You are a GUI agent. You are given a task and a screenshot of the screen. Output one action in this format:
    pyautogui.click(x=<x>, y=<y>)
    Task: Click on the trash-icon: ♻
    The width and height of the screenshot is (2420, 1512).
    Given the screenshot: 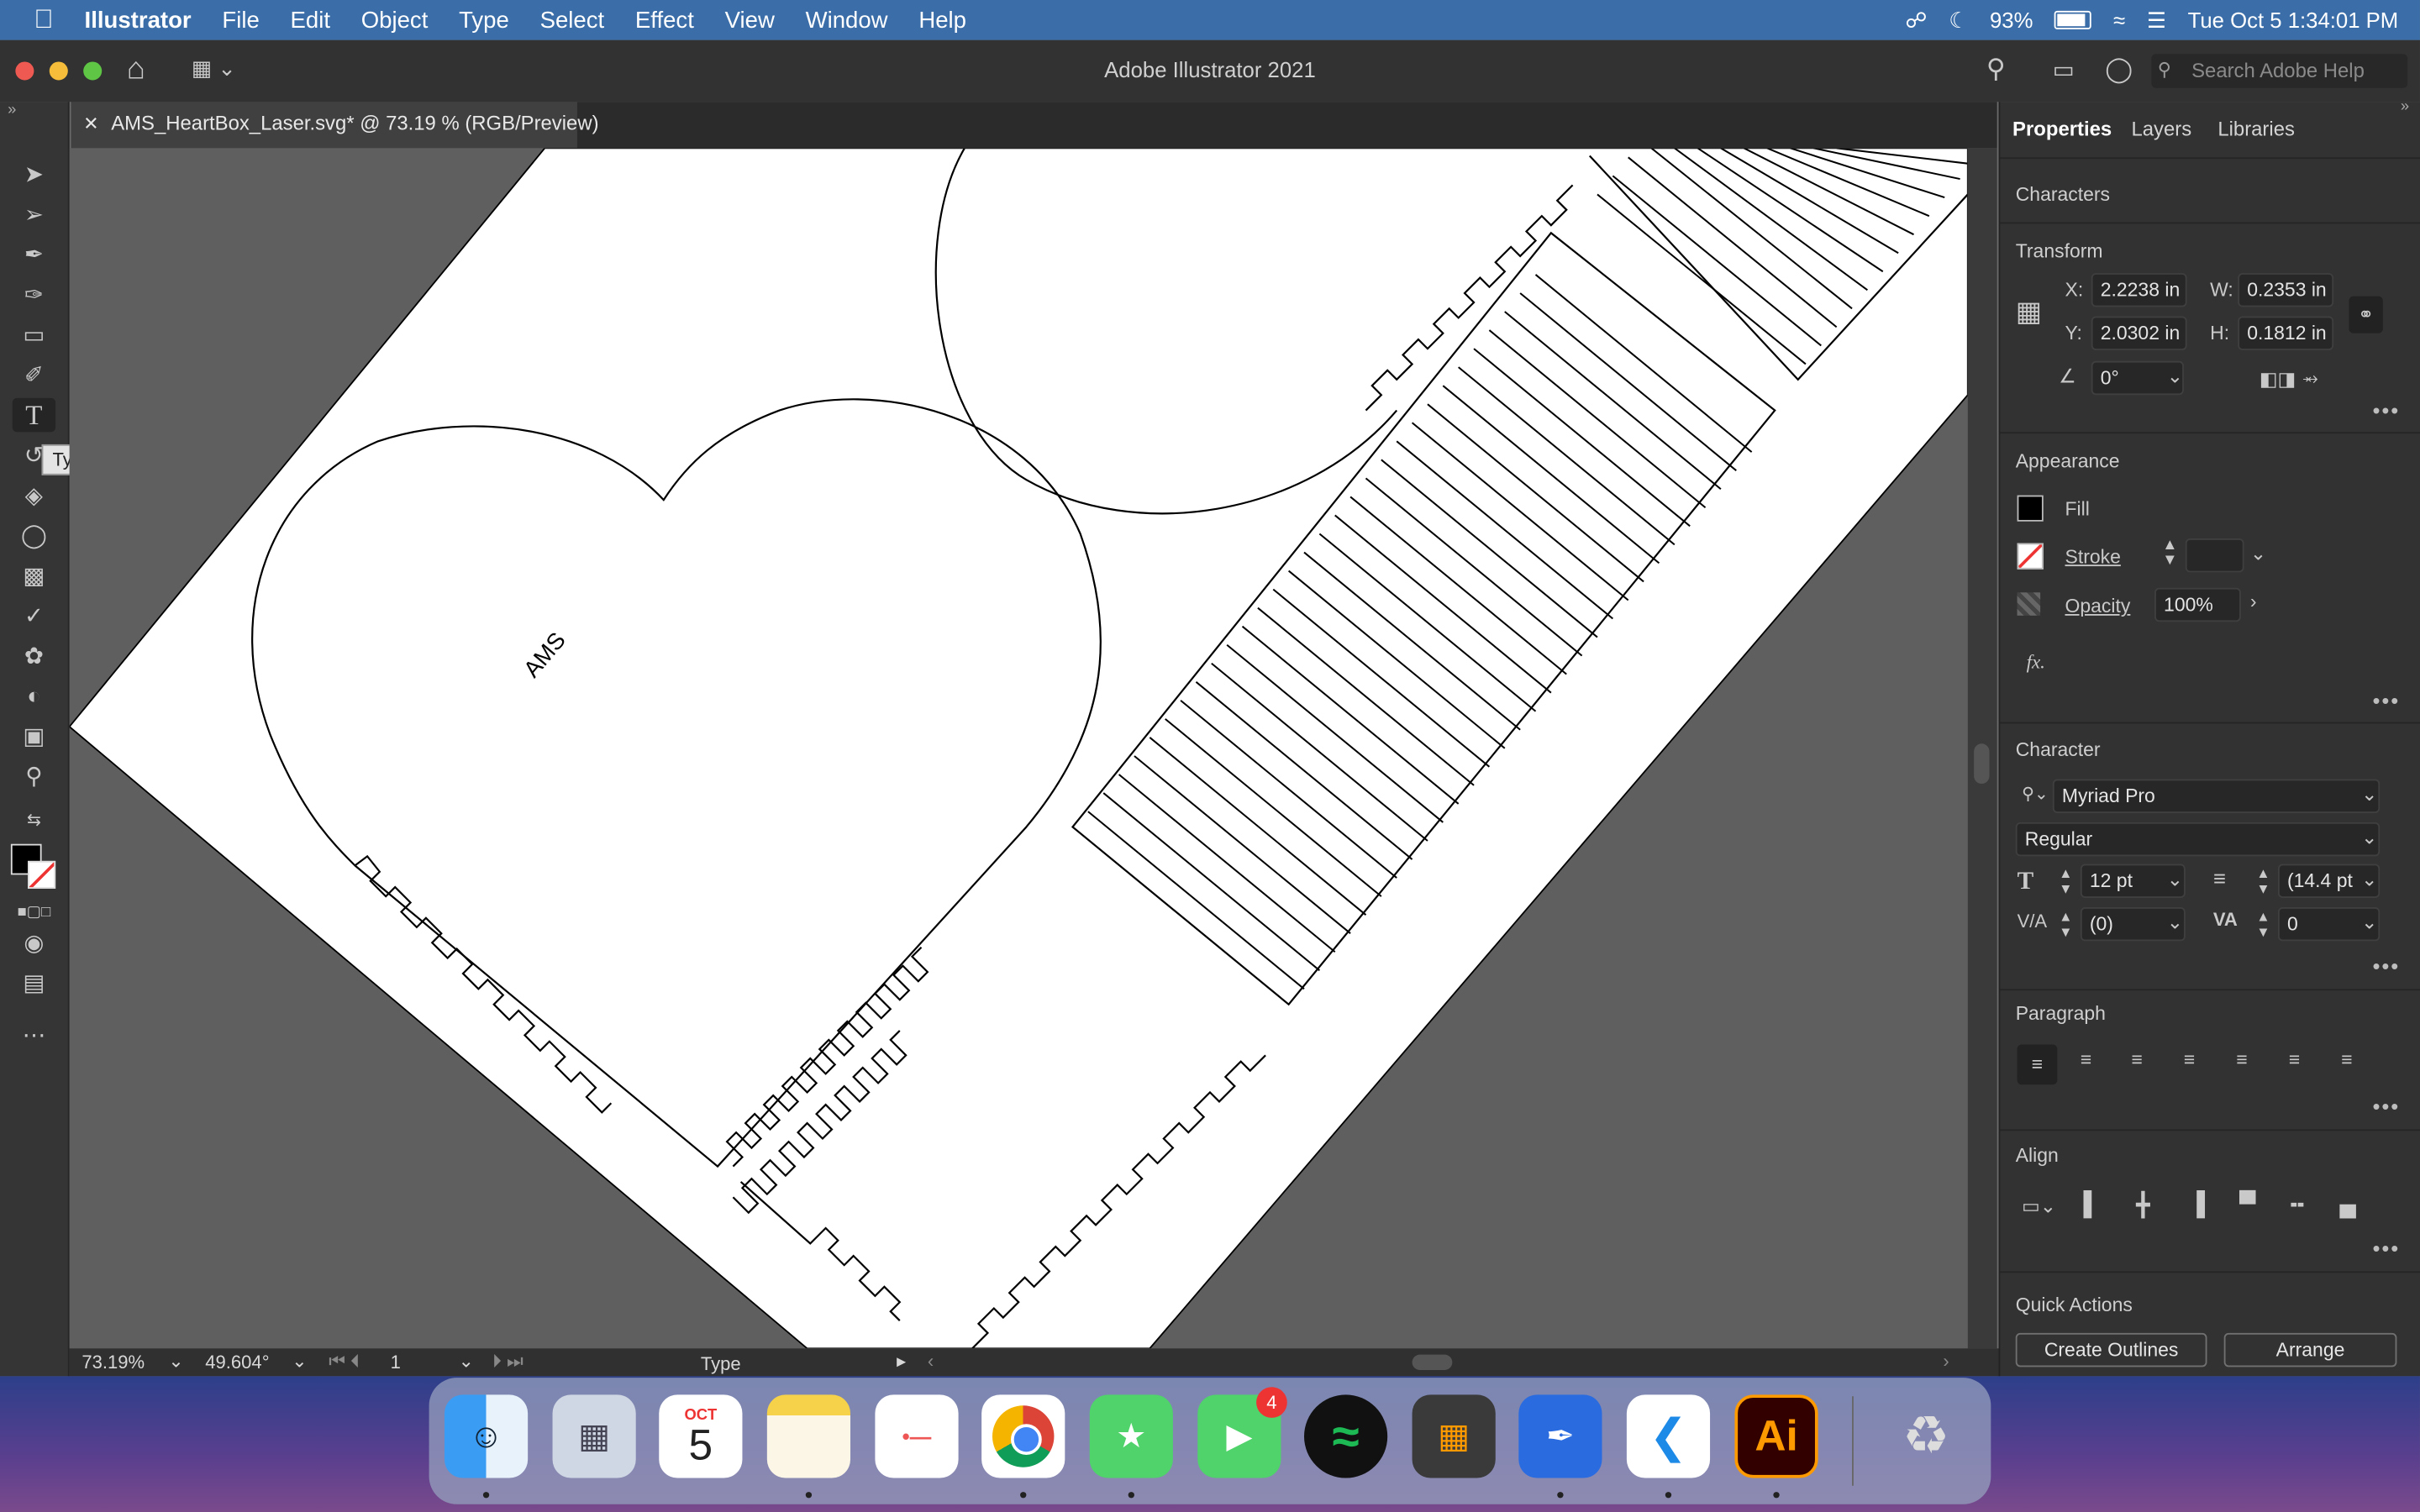 What is the action you would take?
    pyautogui.click(x=1926, y=1436)
    